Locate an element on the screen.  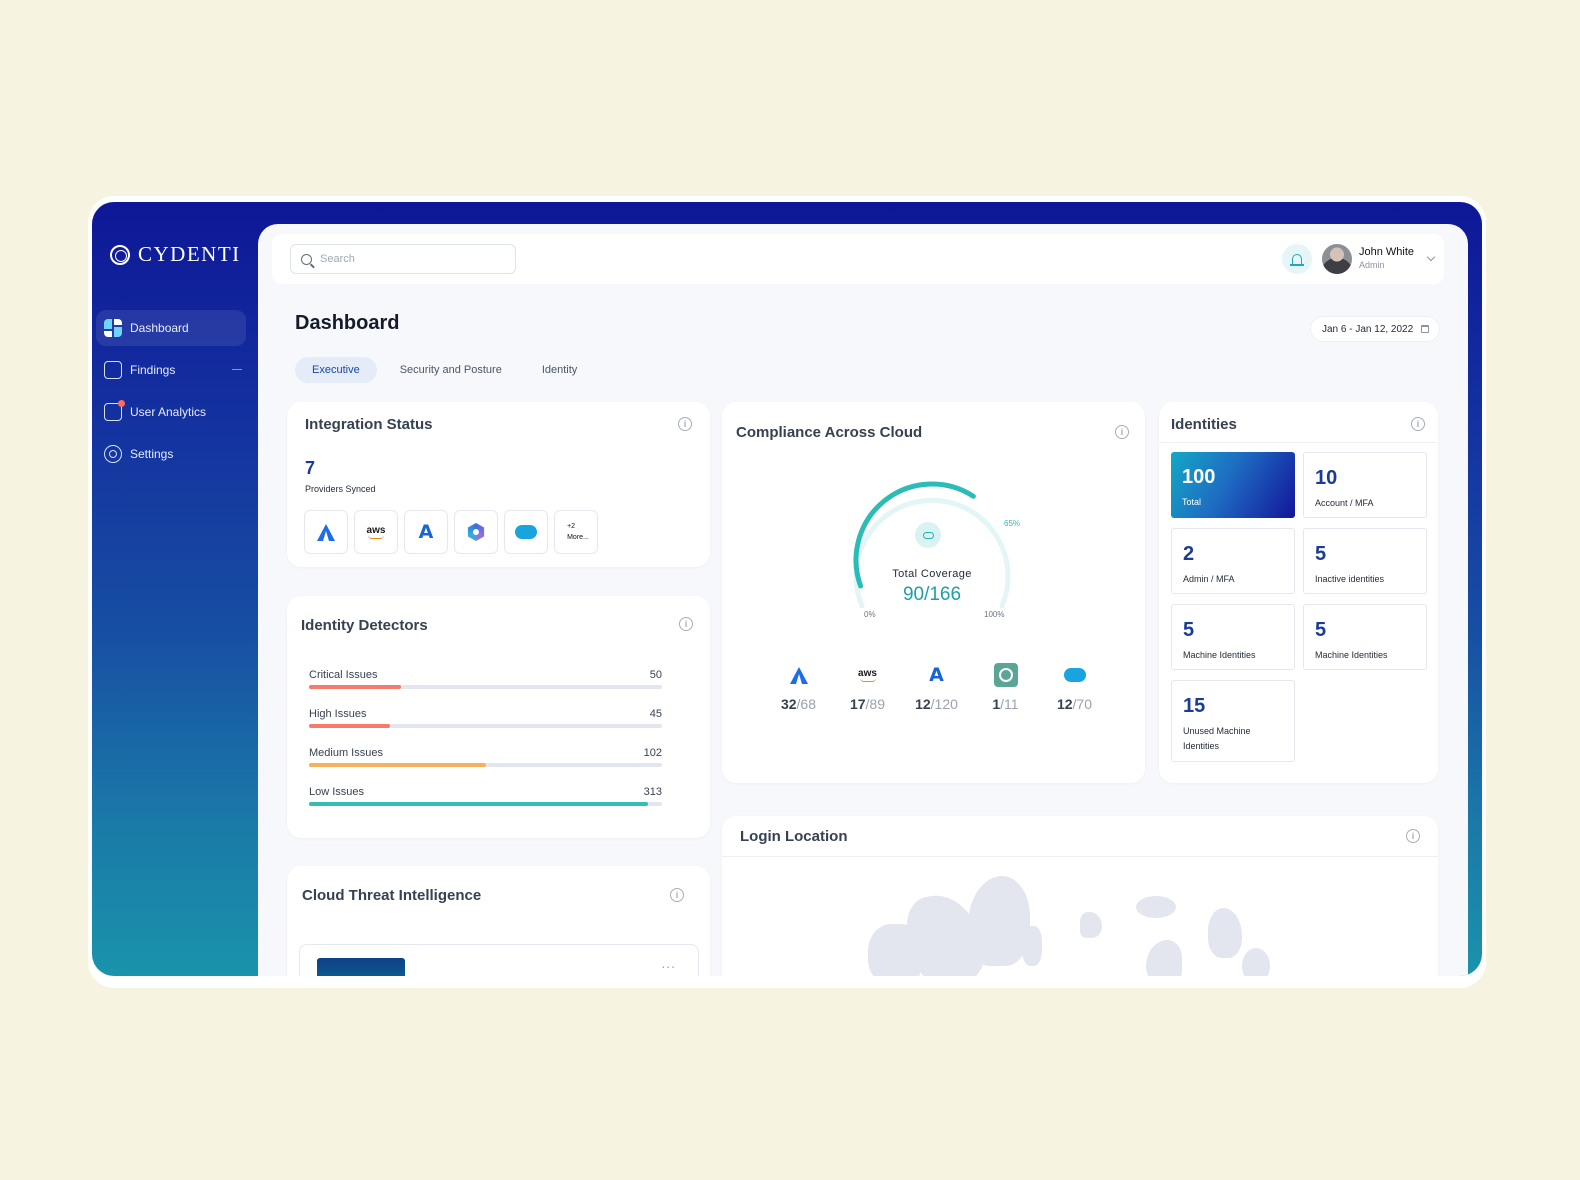
notifications-button is located at coordinates (1297, 259).